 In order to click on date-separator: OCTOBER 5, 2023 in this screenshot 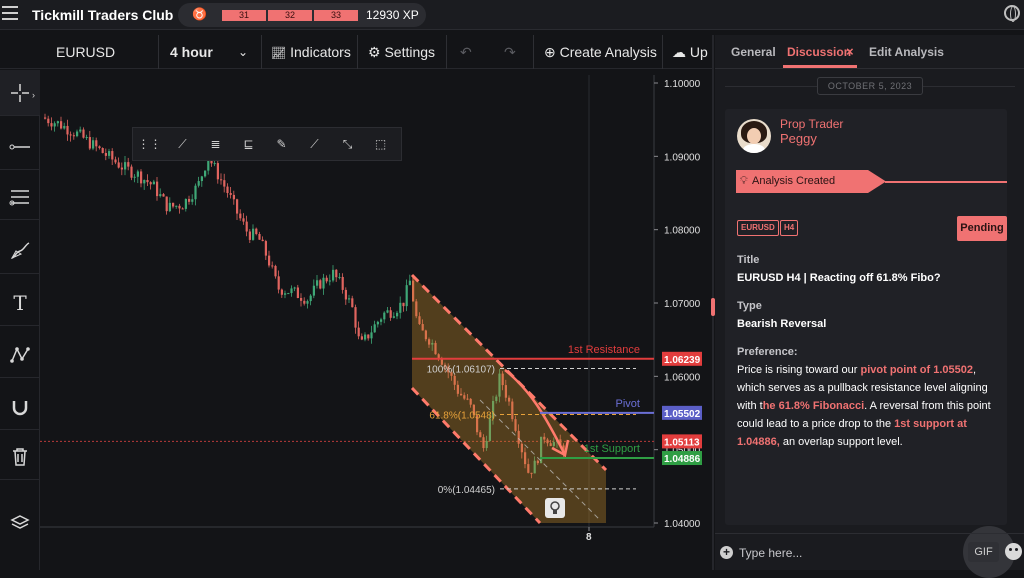, I will do `click(870, 86)`.